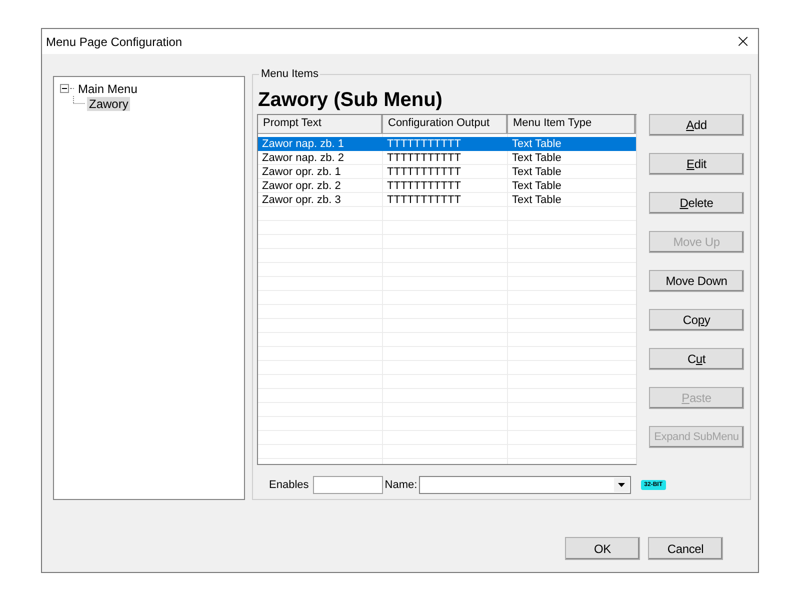 The image size is (800, 600). I want to click on collapse-icon, so click(64, 88).